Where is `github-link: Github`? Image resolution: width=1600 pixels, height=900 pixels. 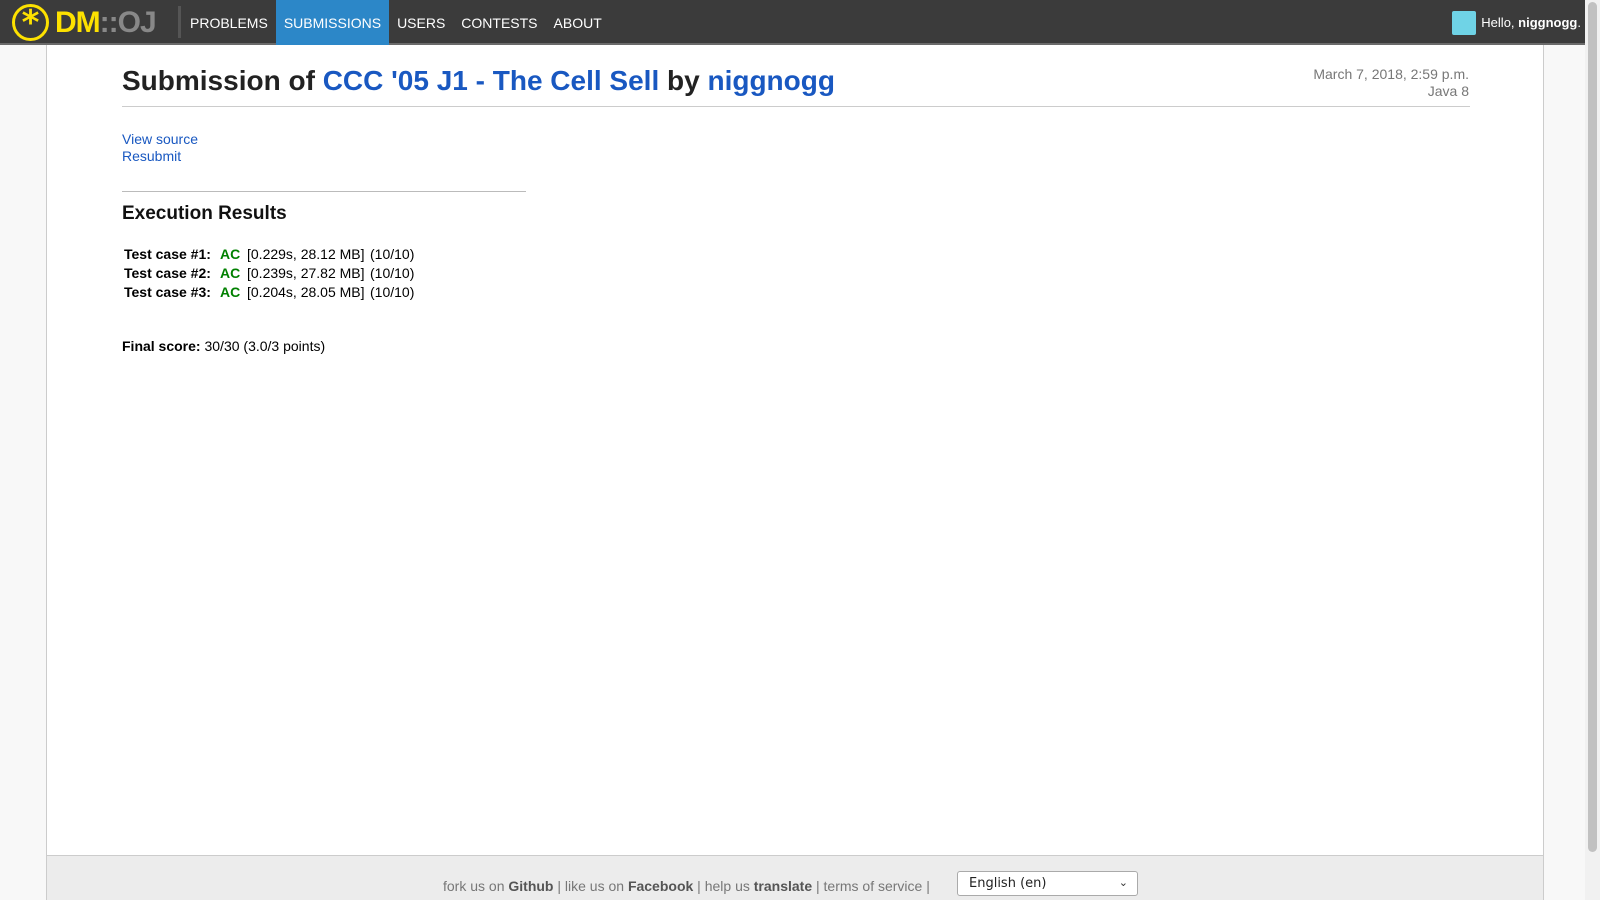
github-link: Github is located at coordinates (530, 886).